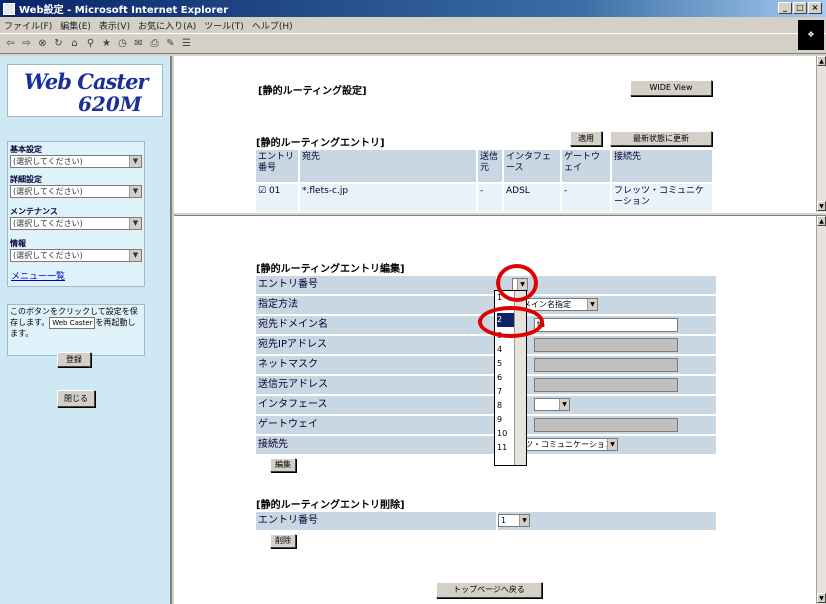  What do you see at coordinates (26, 43) in the screenshot?
I see `forward-icon: ⇨` at bounding box center [26, 43].